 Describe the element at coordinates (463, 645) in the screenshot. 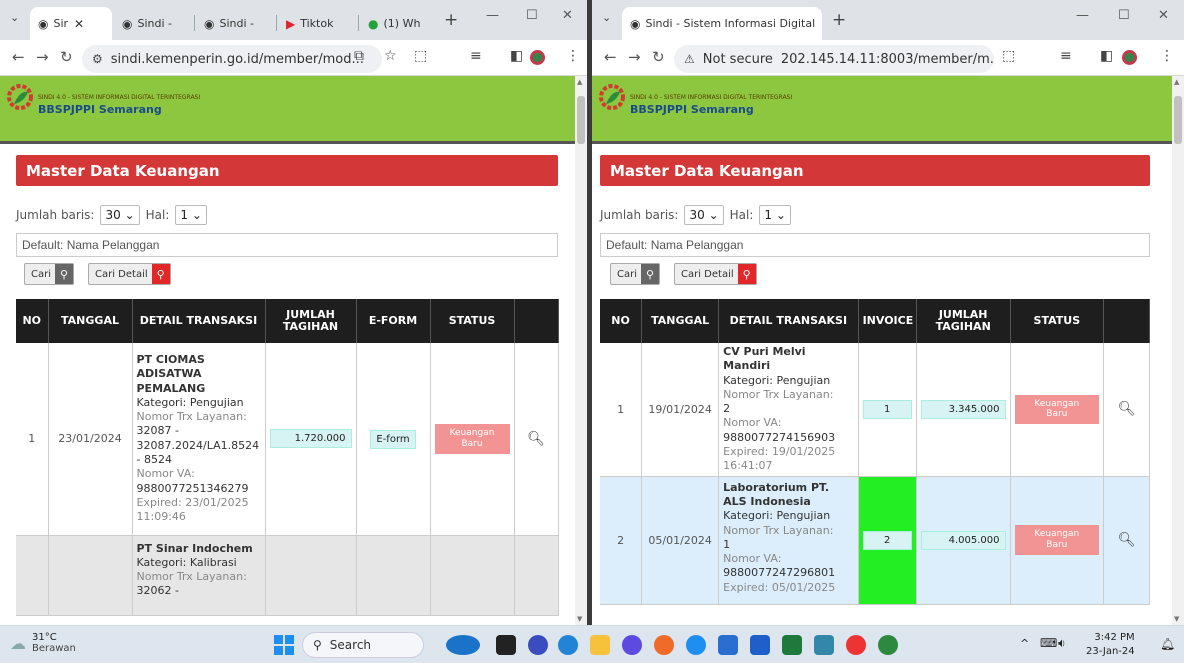

I see `edge-icon` at that location.